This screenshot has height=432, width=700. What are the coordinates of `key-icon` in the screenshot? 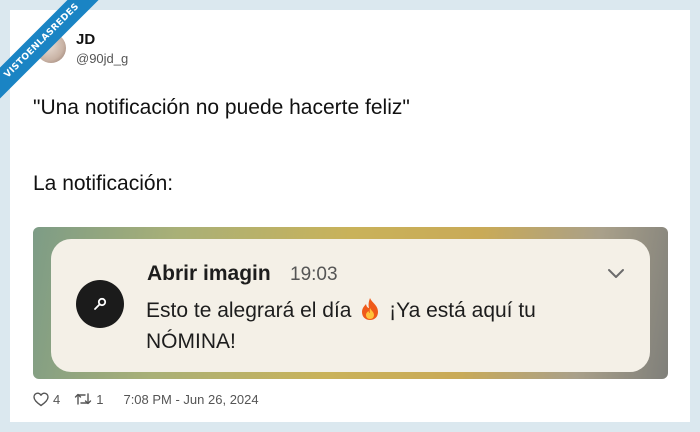 It's located at (100, 303).